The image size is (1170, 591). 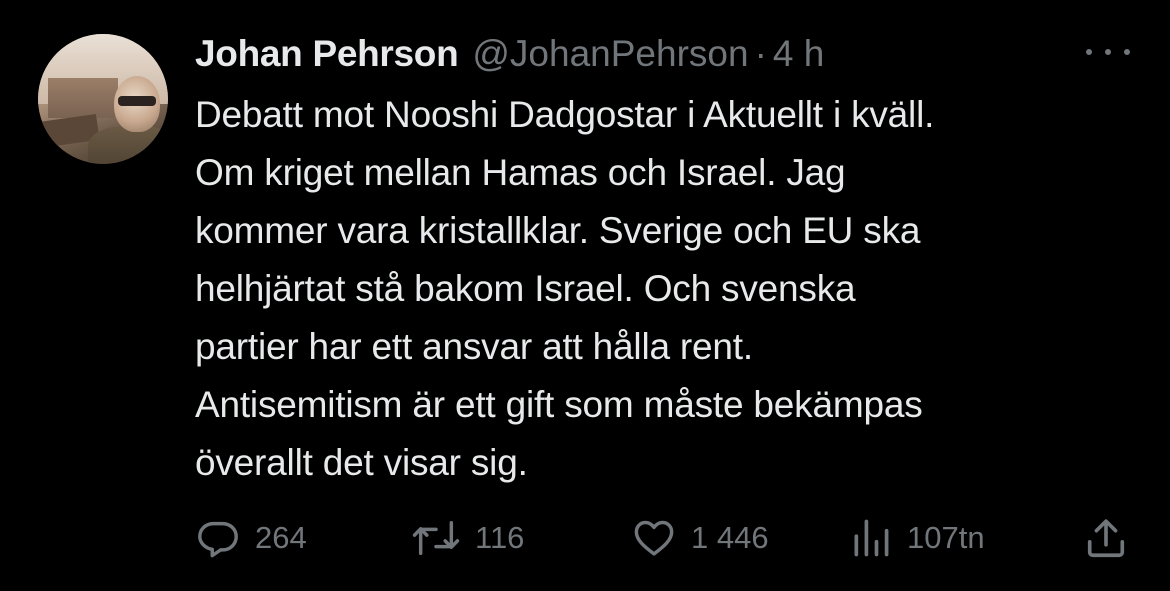 What do you see at coordinates (361, 462) in the screenshot?
I see `tweet-text-line: överallt det visar sig.` at bounding box center [361, 462].